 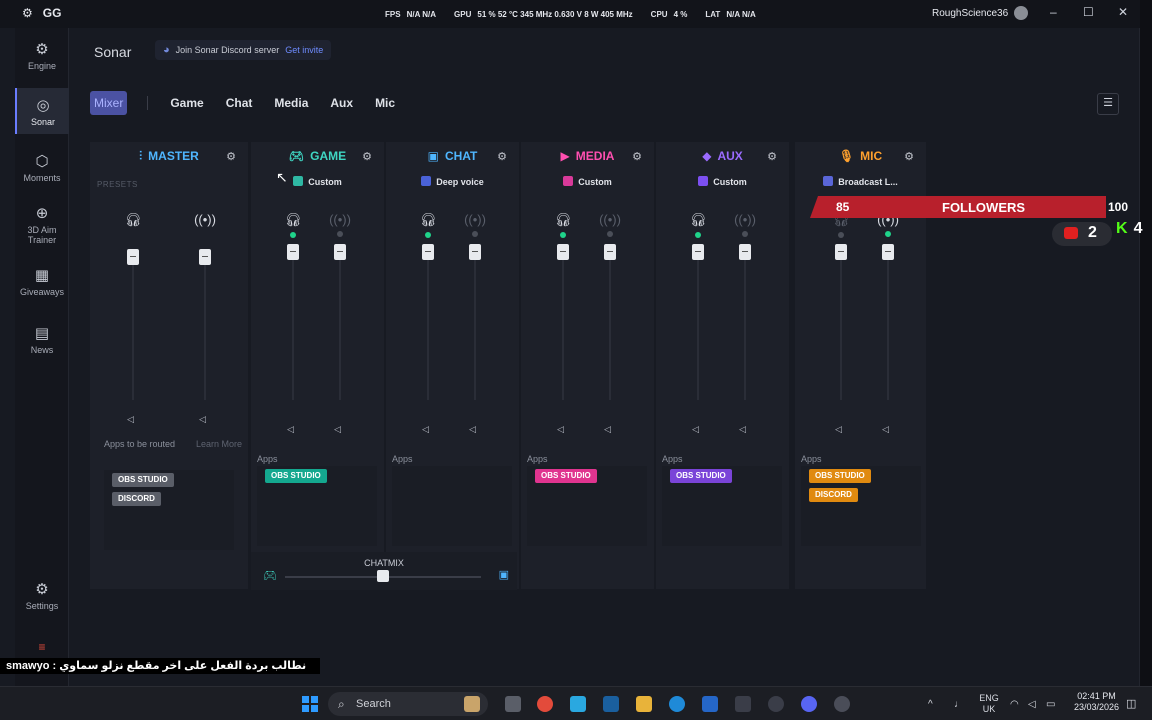 I want to click on sidebar-item-engine: ⚙ Engine, so click(x=42, y=55).